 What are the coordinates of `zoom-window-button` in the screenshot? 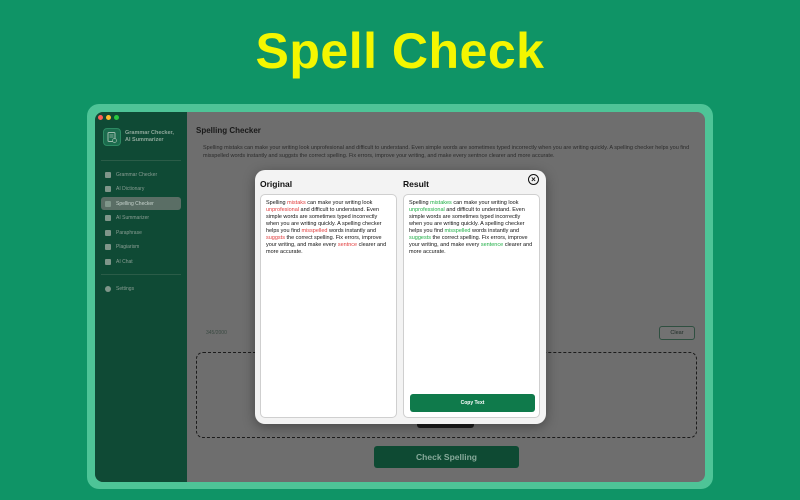 It's located at (116, 117).